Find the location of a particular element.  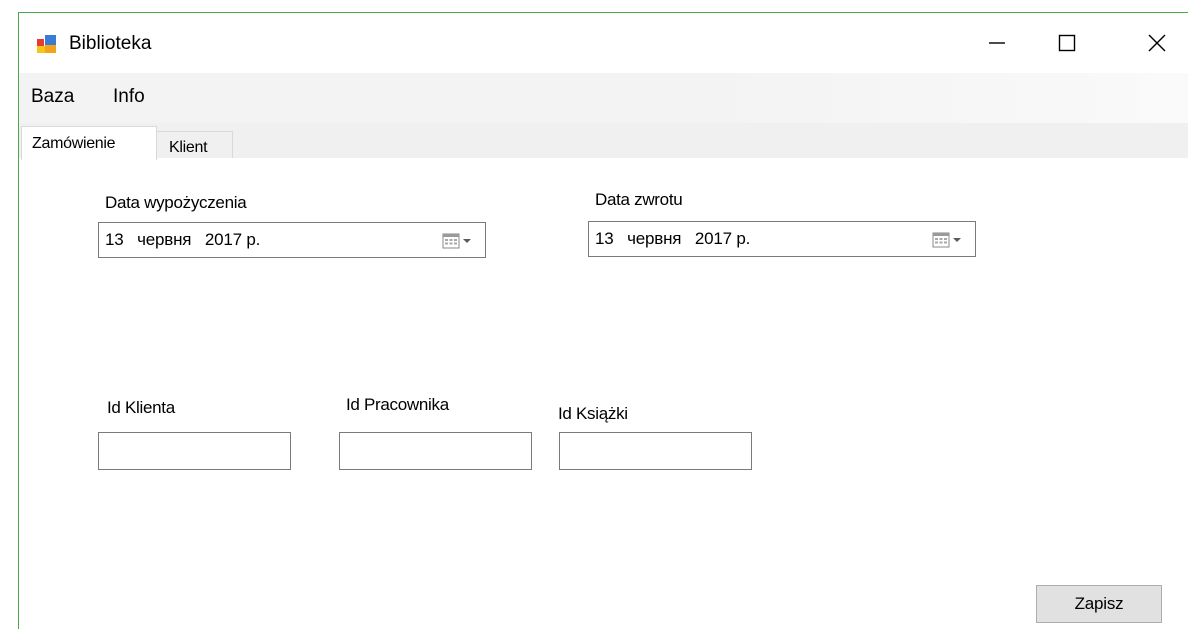

maximize-button is located at coordinates (1067, 43).